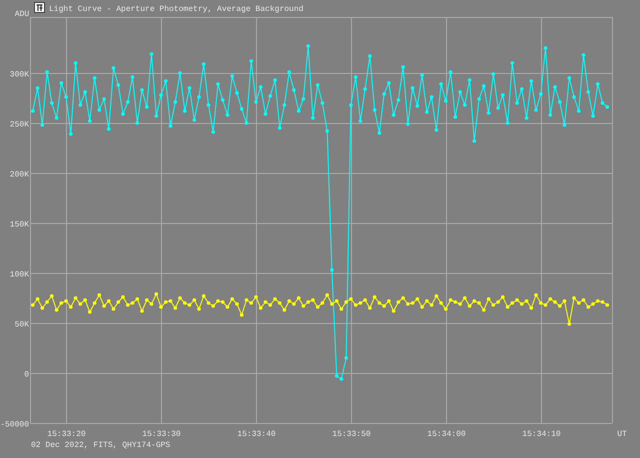 This screenshot has height=458, width=640. Describe the element at coordinates (14, 425) in the screenshot. I see `y-axis-label: -50000` at that location.